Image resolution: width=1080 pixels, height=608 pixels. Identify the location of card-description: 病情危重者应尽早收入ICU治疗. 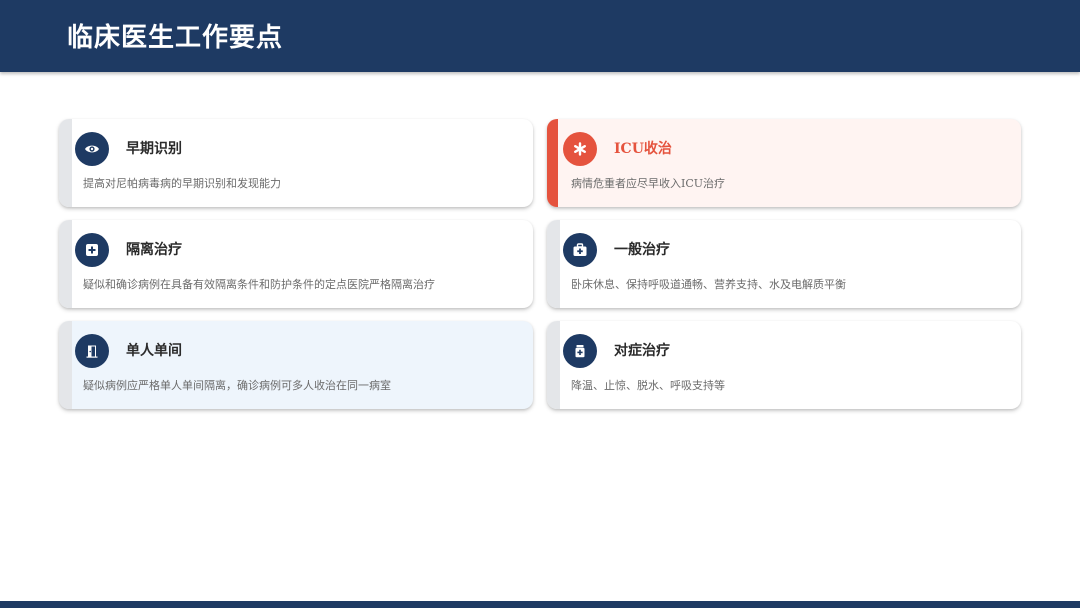
(648, 183).